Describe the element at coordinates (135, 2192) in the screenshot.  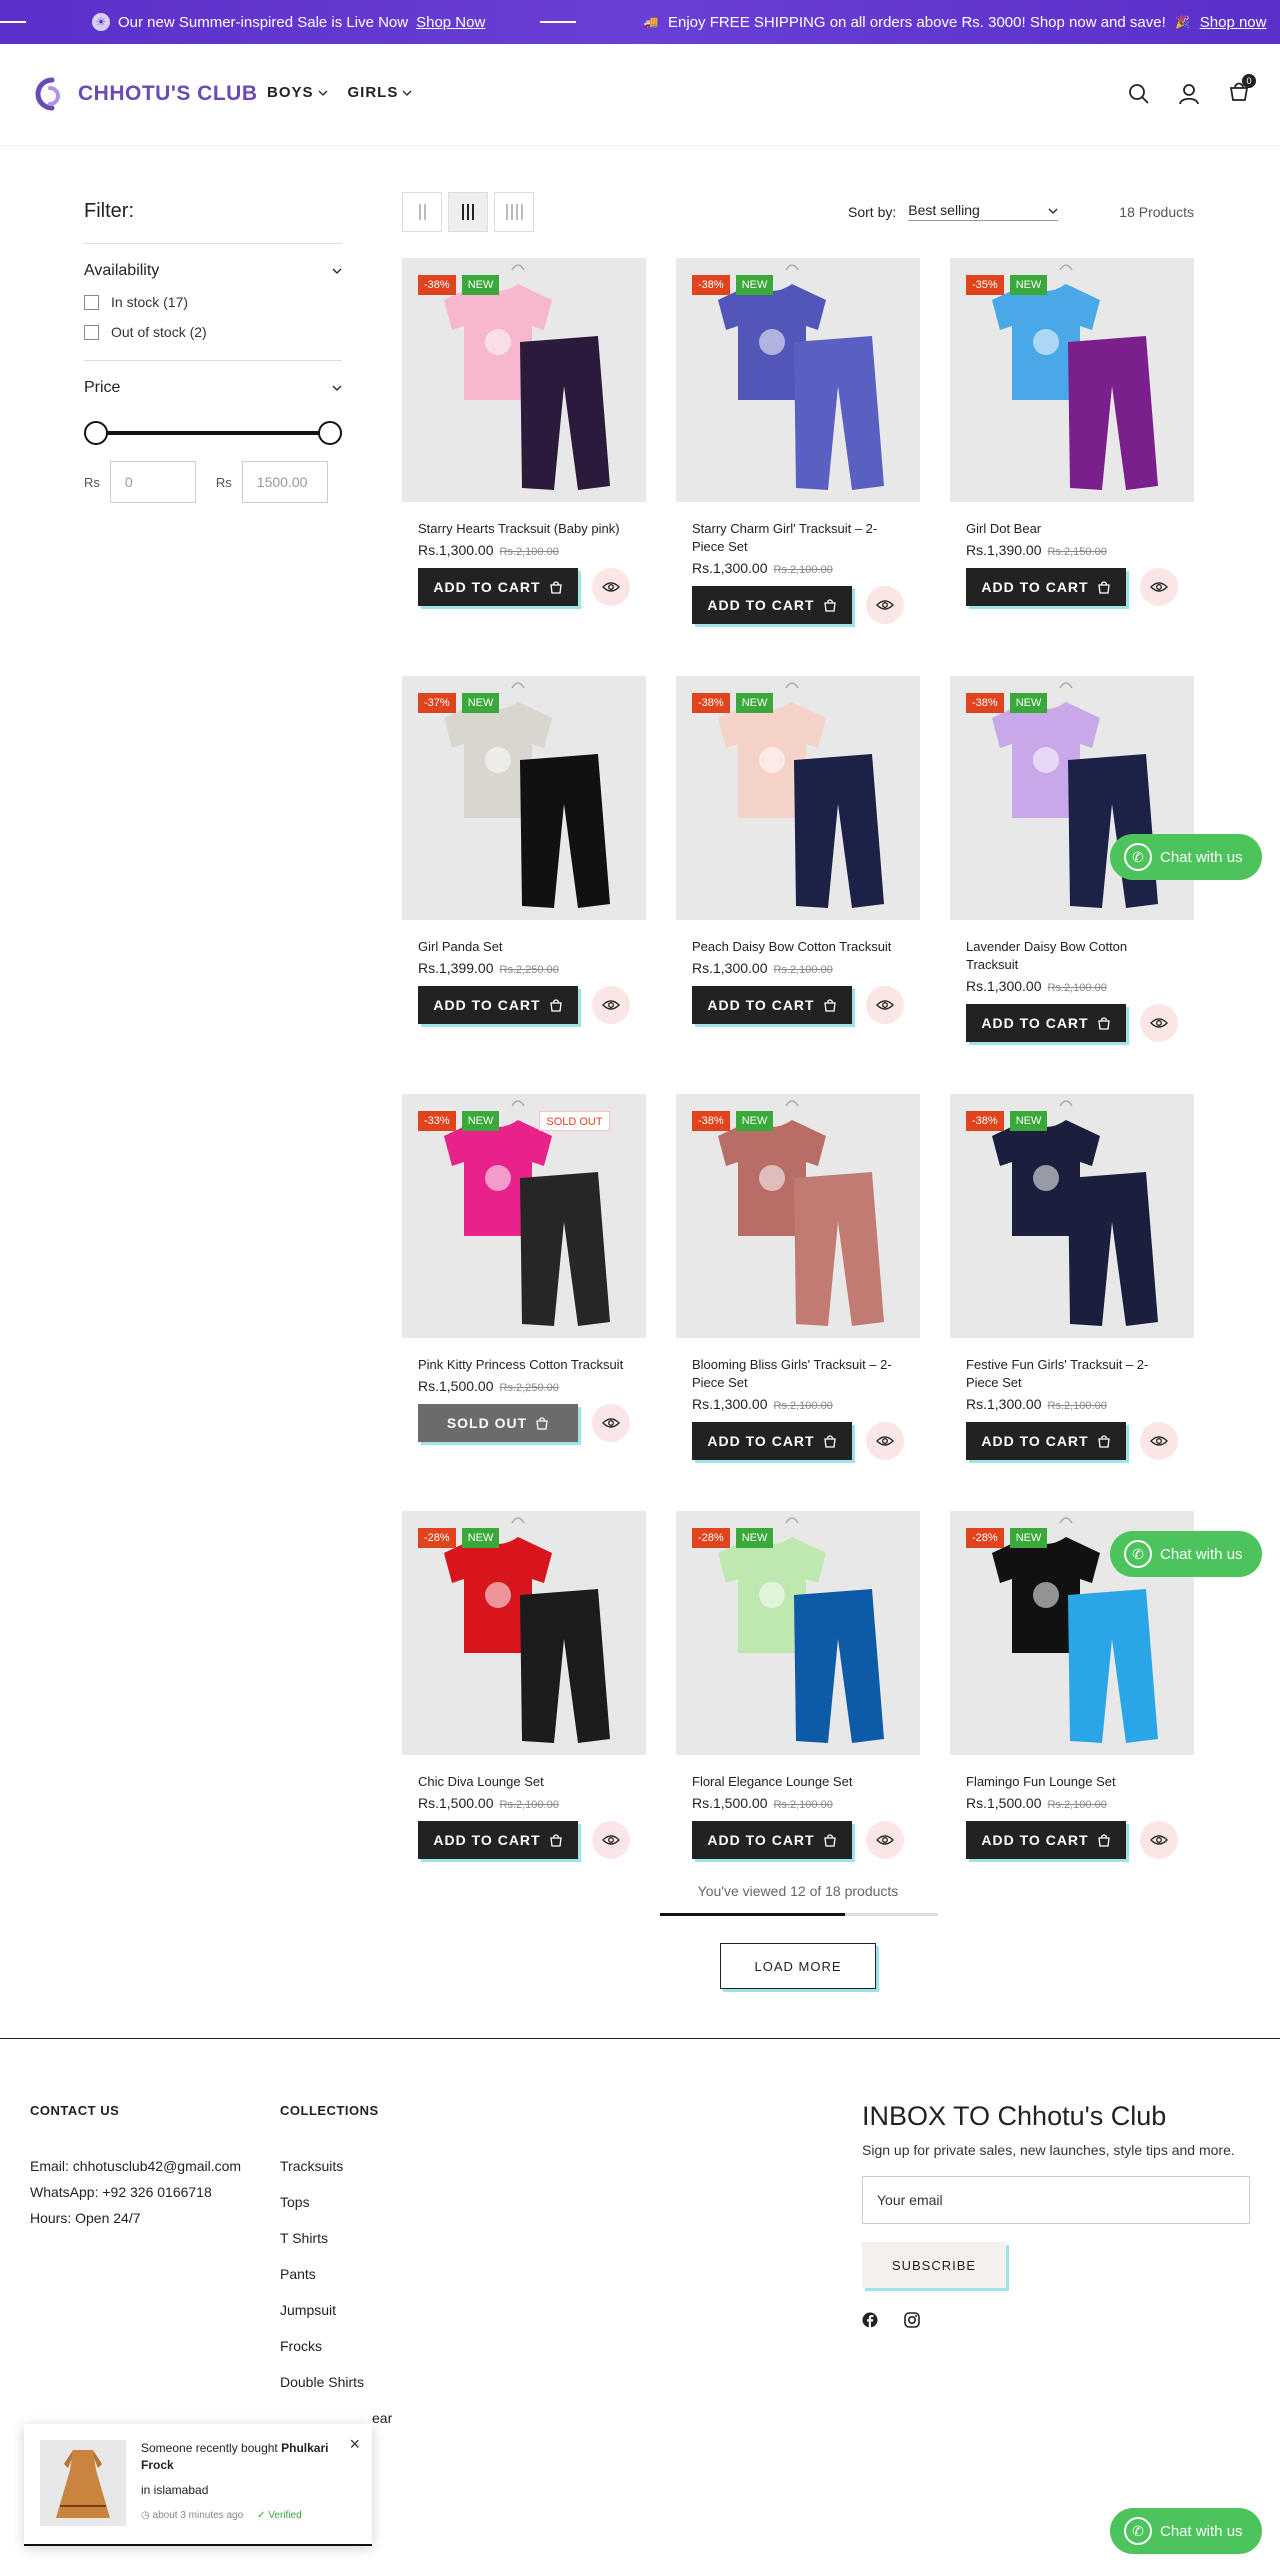
I see `contact-whatsapp: WhatsApp: +92 326 0166718` at that location.